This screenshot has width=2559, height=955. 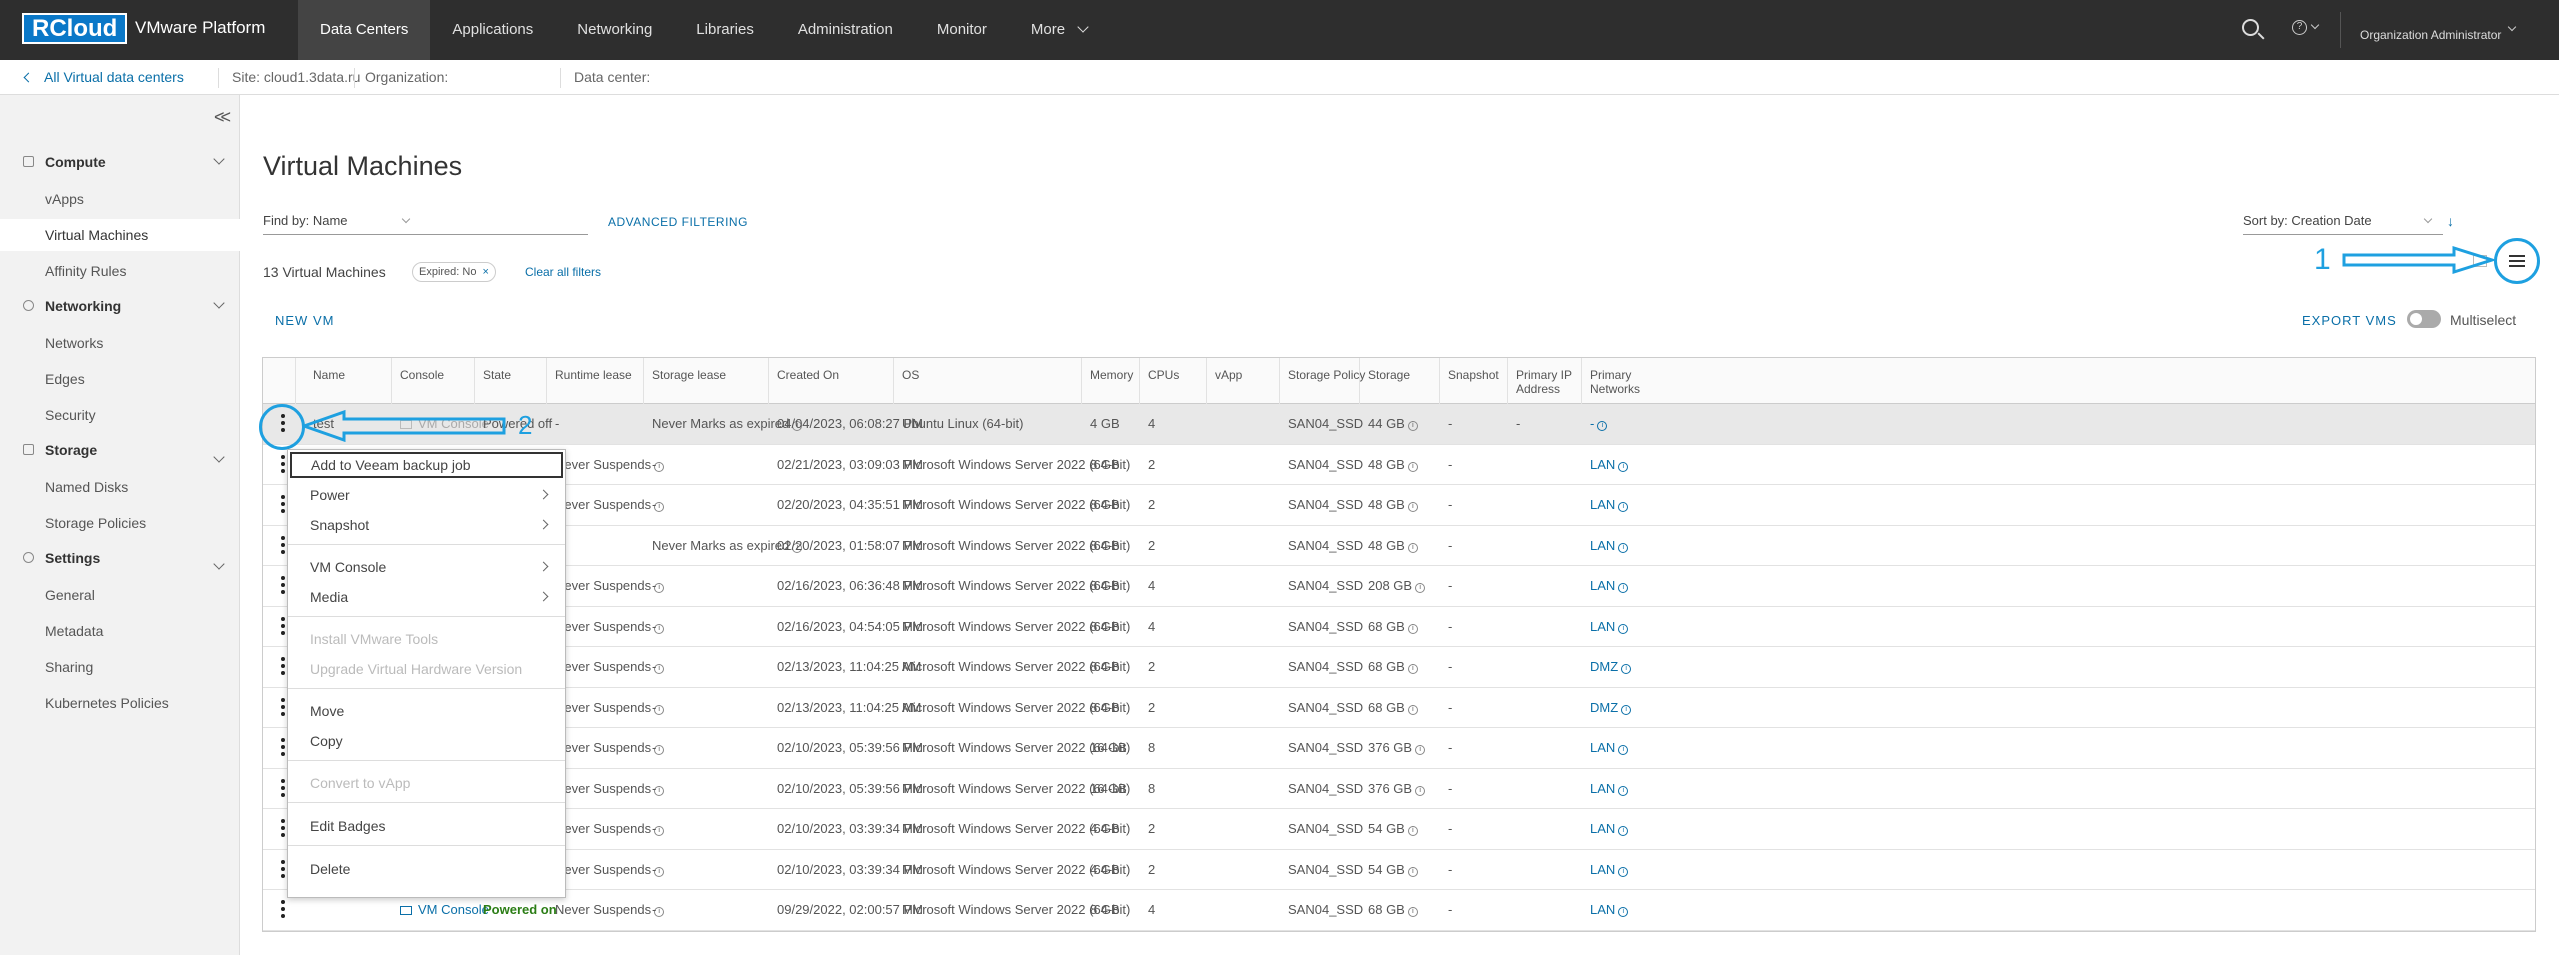 What do you see at coordinates (593, 375) in the screenshot?
I see `col-runtime-lease: Runtime lease` at bounding box center [593, 375].